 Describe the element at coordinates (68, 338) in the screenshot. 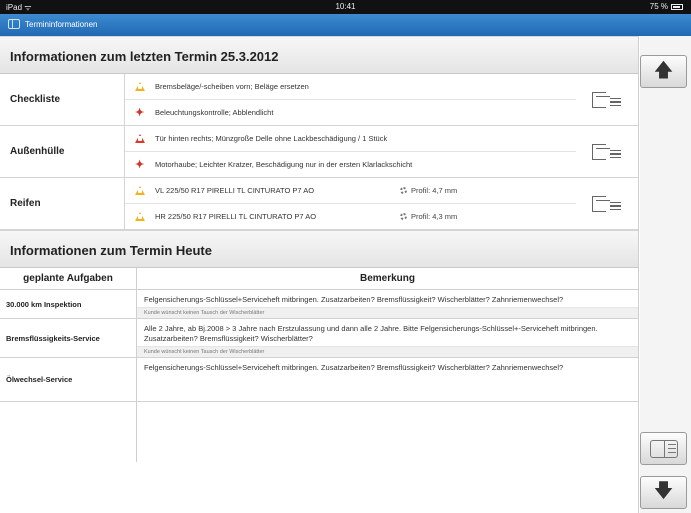

I see `task-name: Bremsflüssigkeits-Service` at that location.